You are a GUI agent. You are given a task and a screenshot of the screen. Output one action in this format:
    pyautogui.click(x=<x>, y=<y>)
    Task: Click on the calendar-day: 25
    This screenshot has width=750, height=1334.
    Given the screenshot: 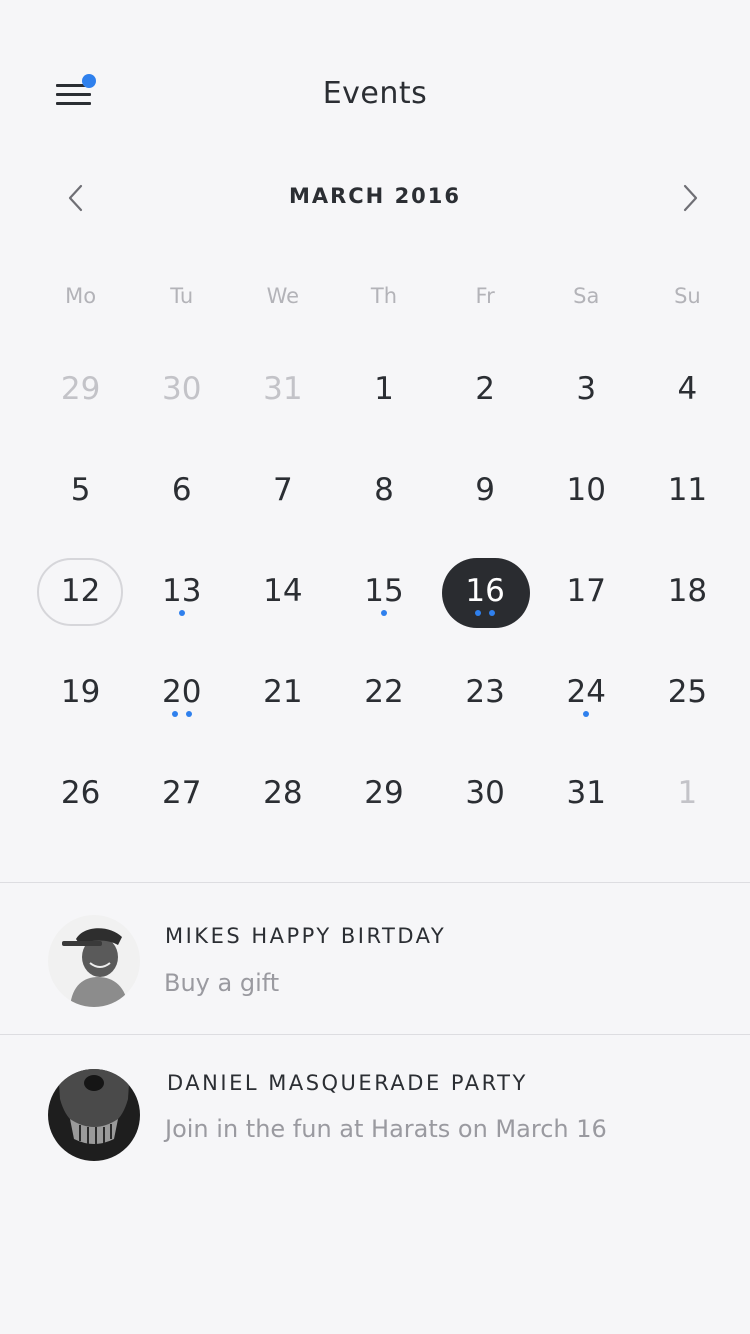 What is the action you would take?
    pyautogui.click(x=687, y=693)
    